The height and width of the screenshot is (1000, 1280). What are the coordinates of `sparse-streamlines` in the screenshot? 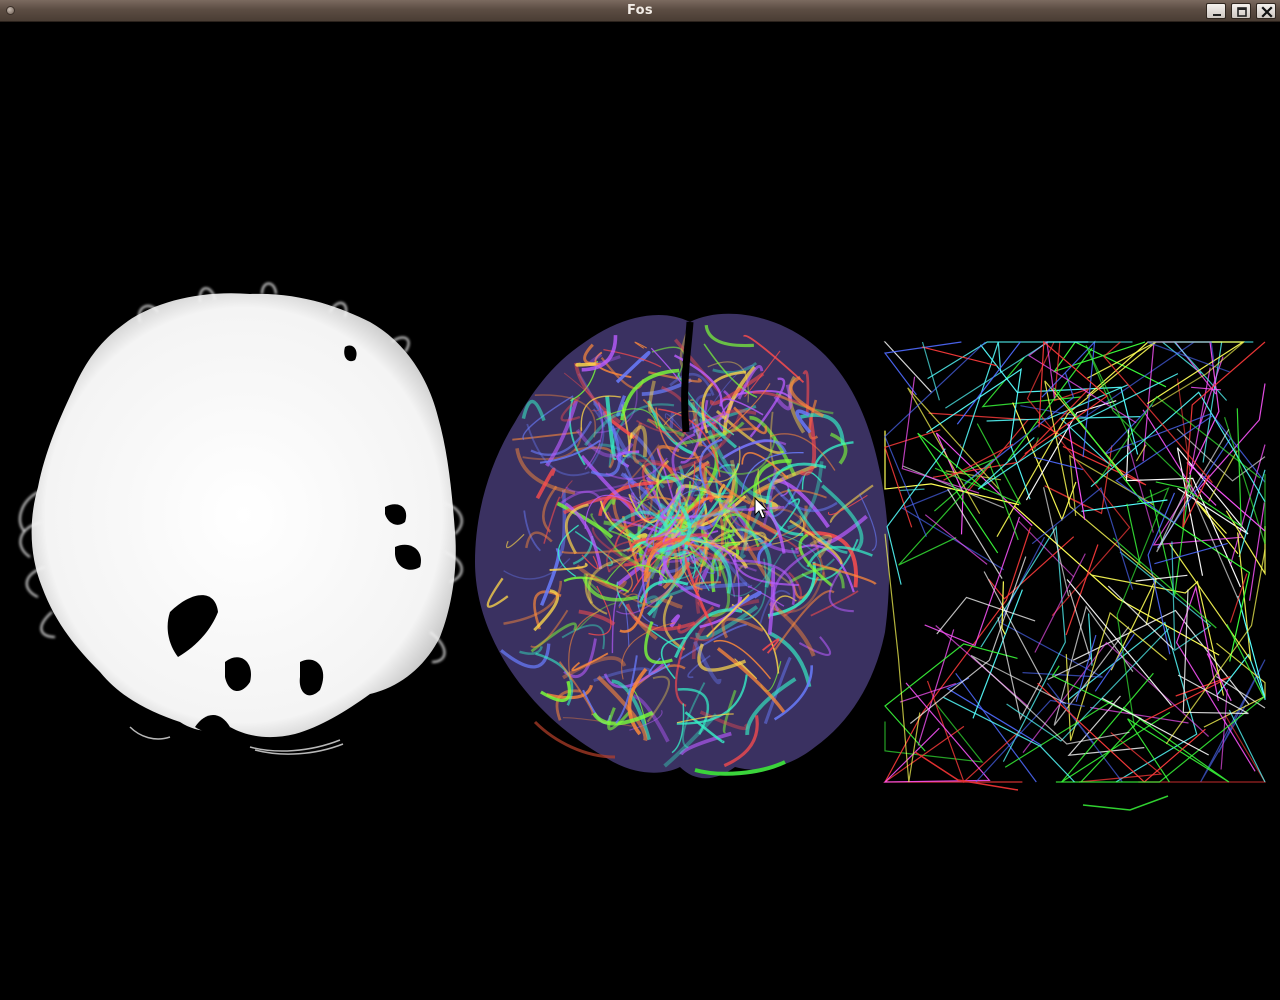 It's located at (1075, 575).